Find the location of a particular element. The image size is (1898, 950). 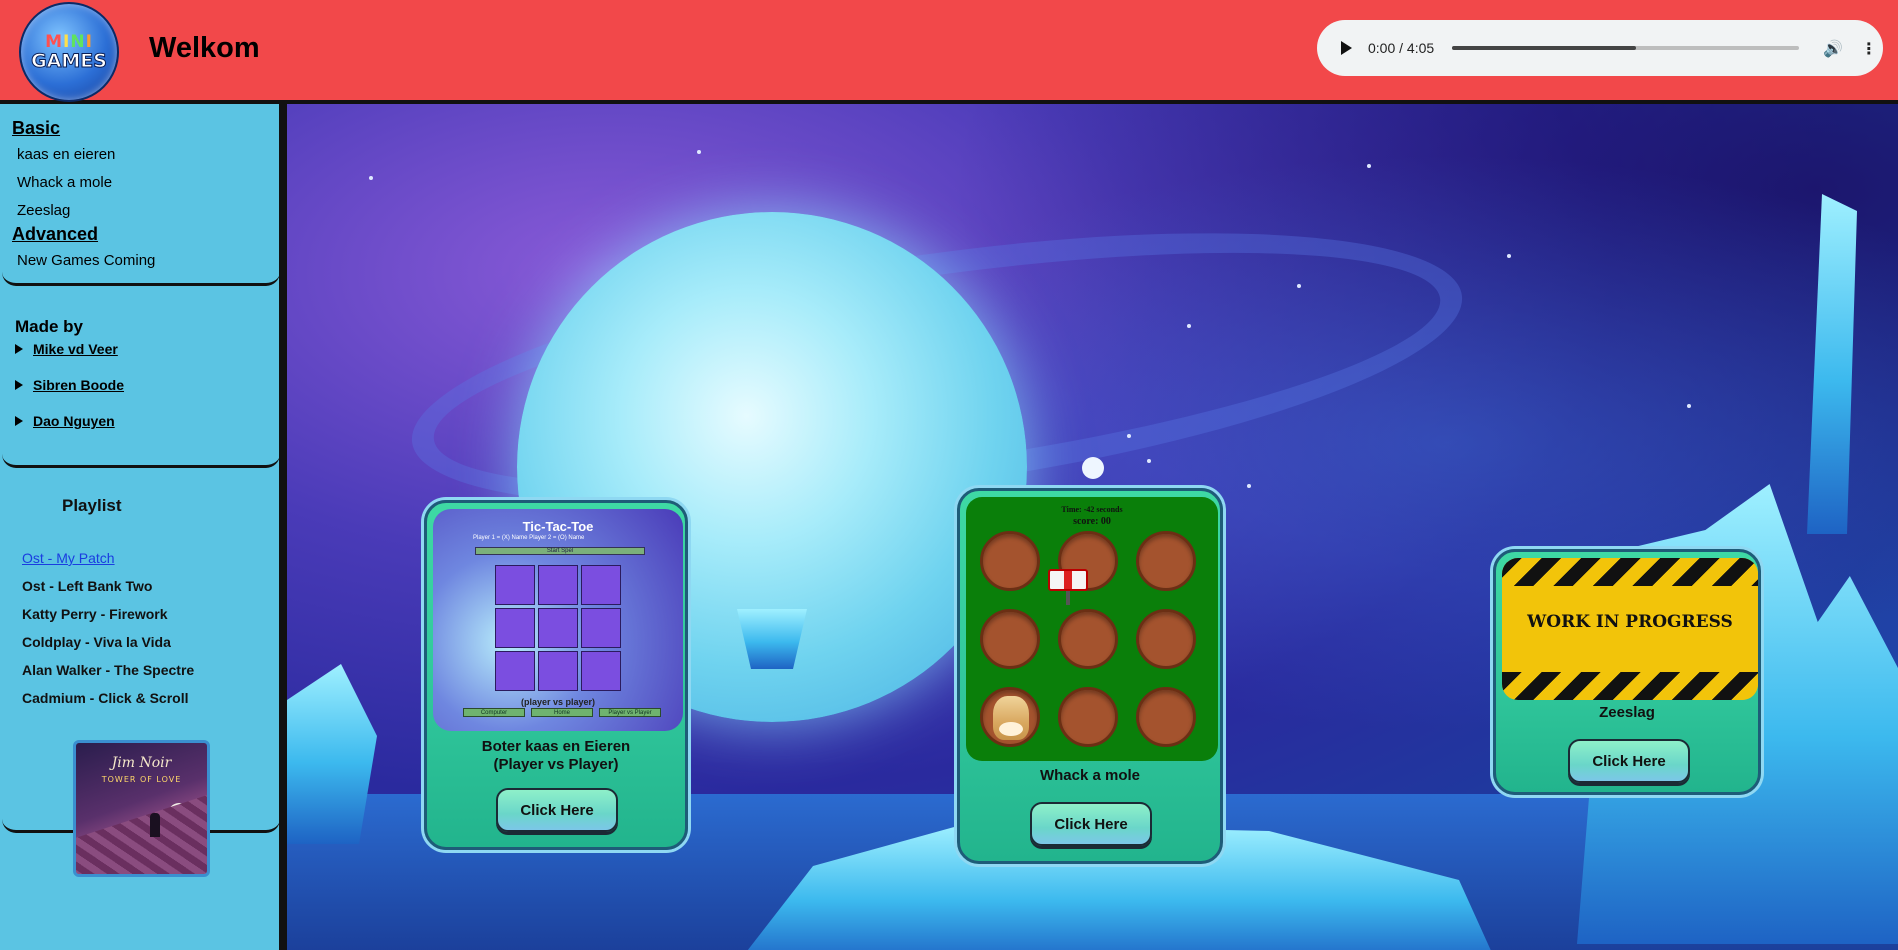

mini-games-logo: MINI GAMES is located at coordinates (69, 52).